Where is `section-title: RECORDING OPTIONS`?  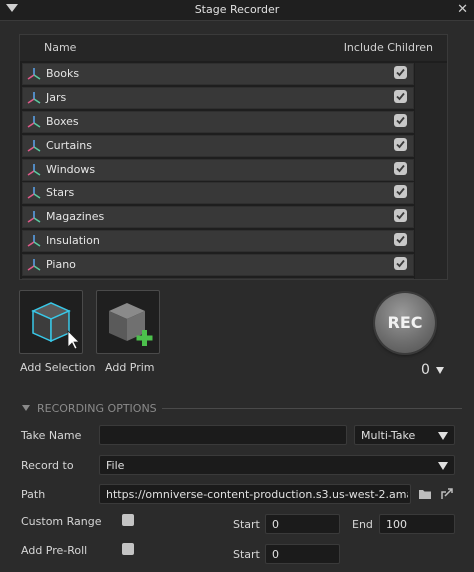
section-title: RECORDING OPTIONS is located at coordinates (97, 408).